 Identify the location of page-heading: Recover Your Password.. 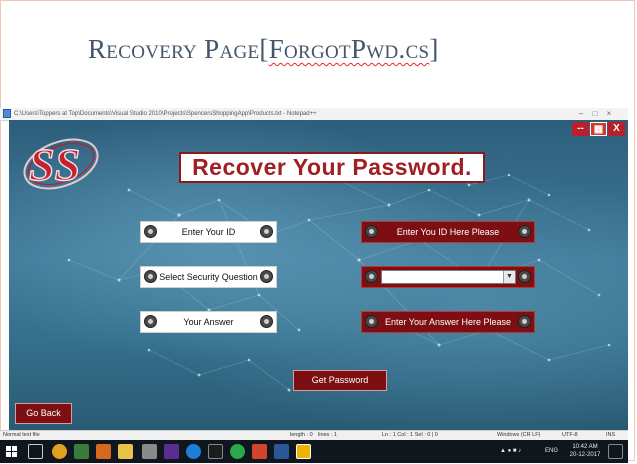
(332, 167).